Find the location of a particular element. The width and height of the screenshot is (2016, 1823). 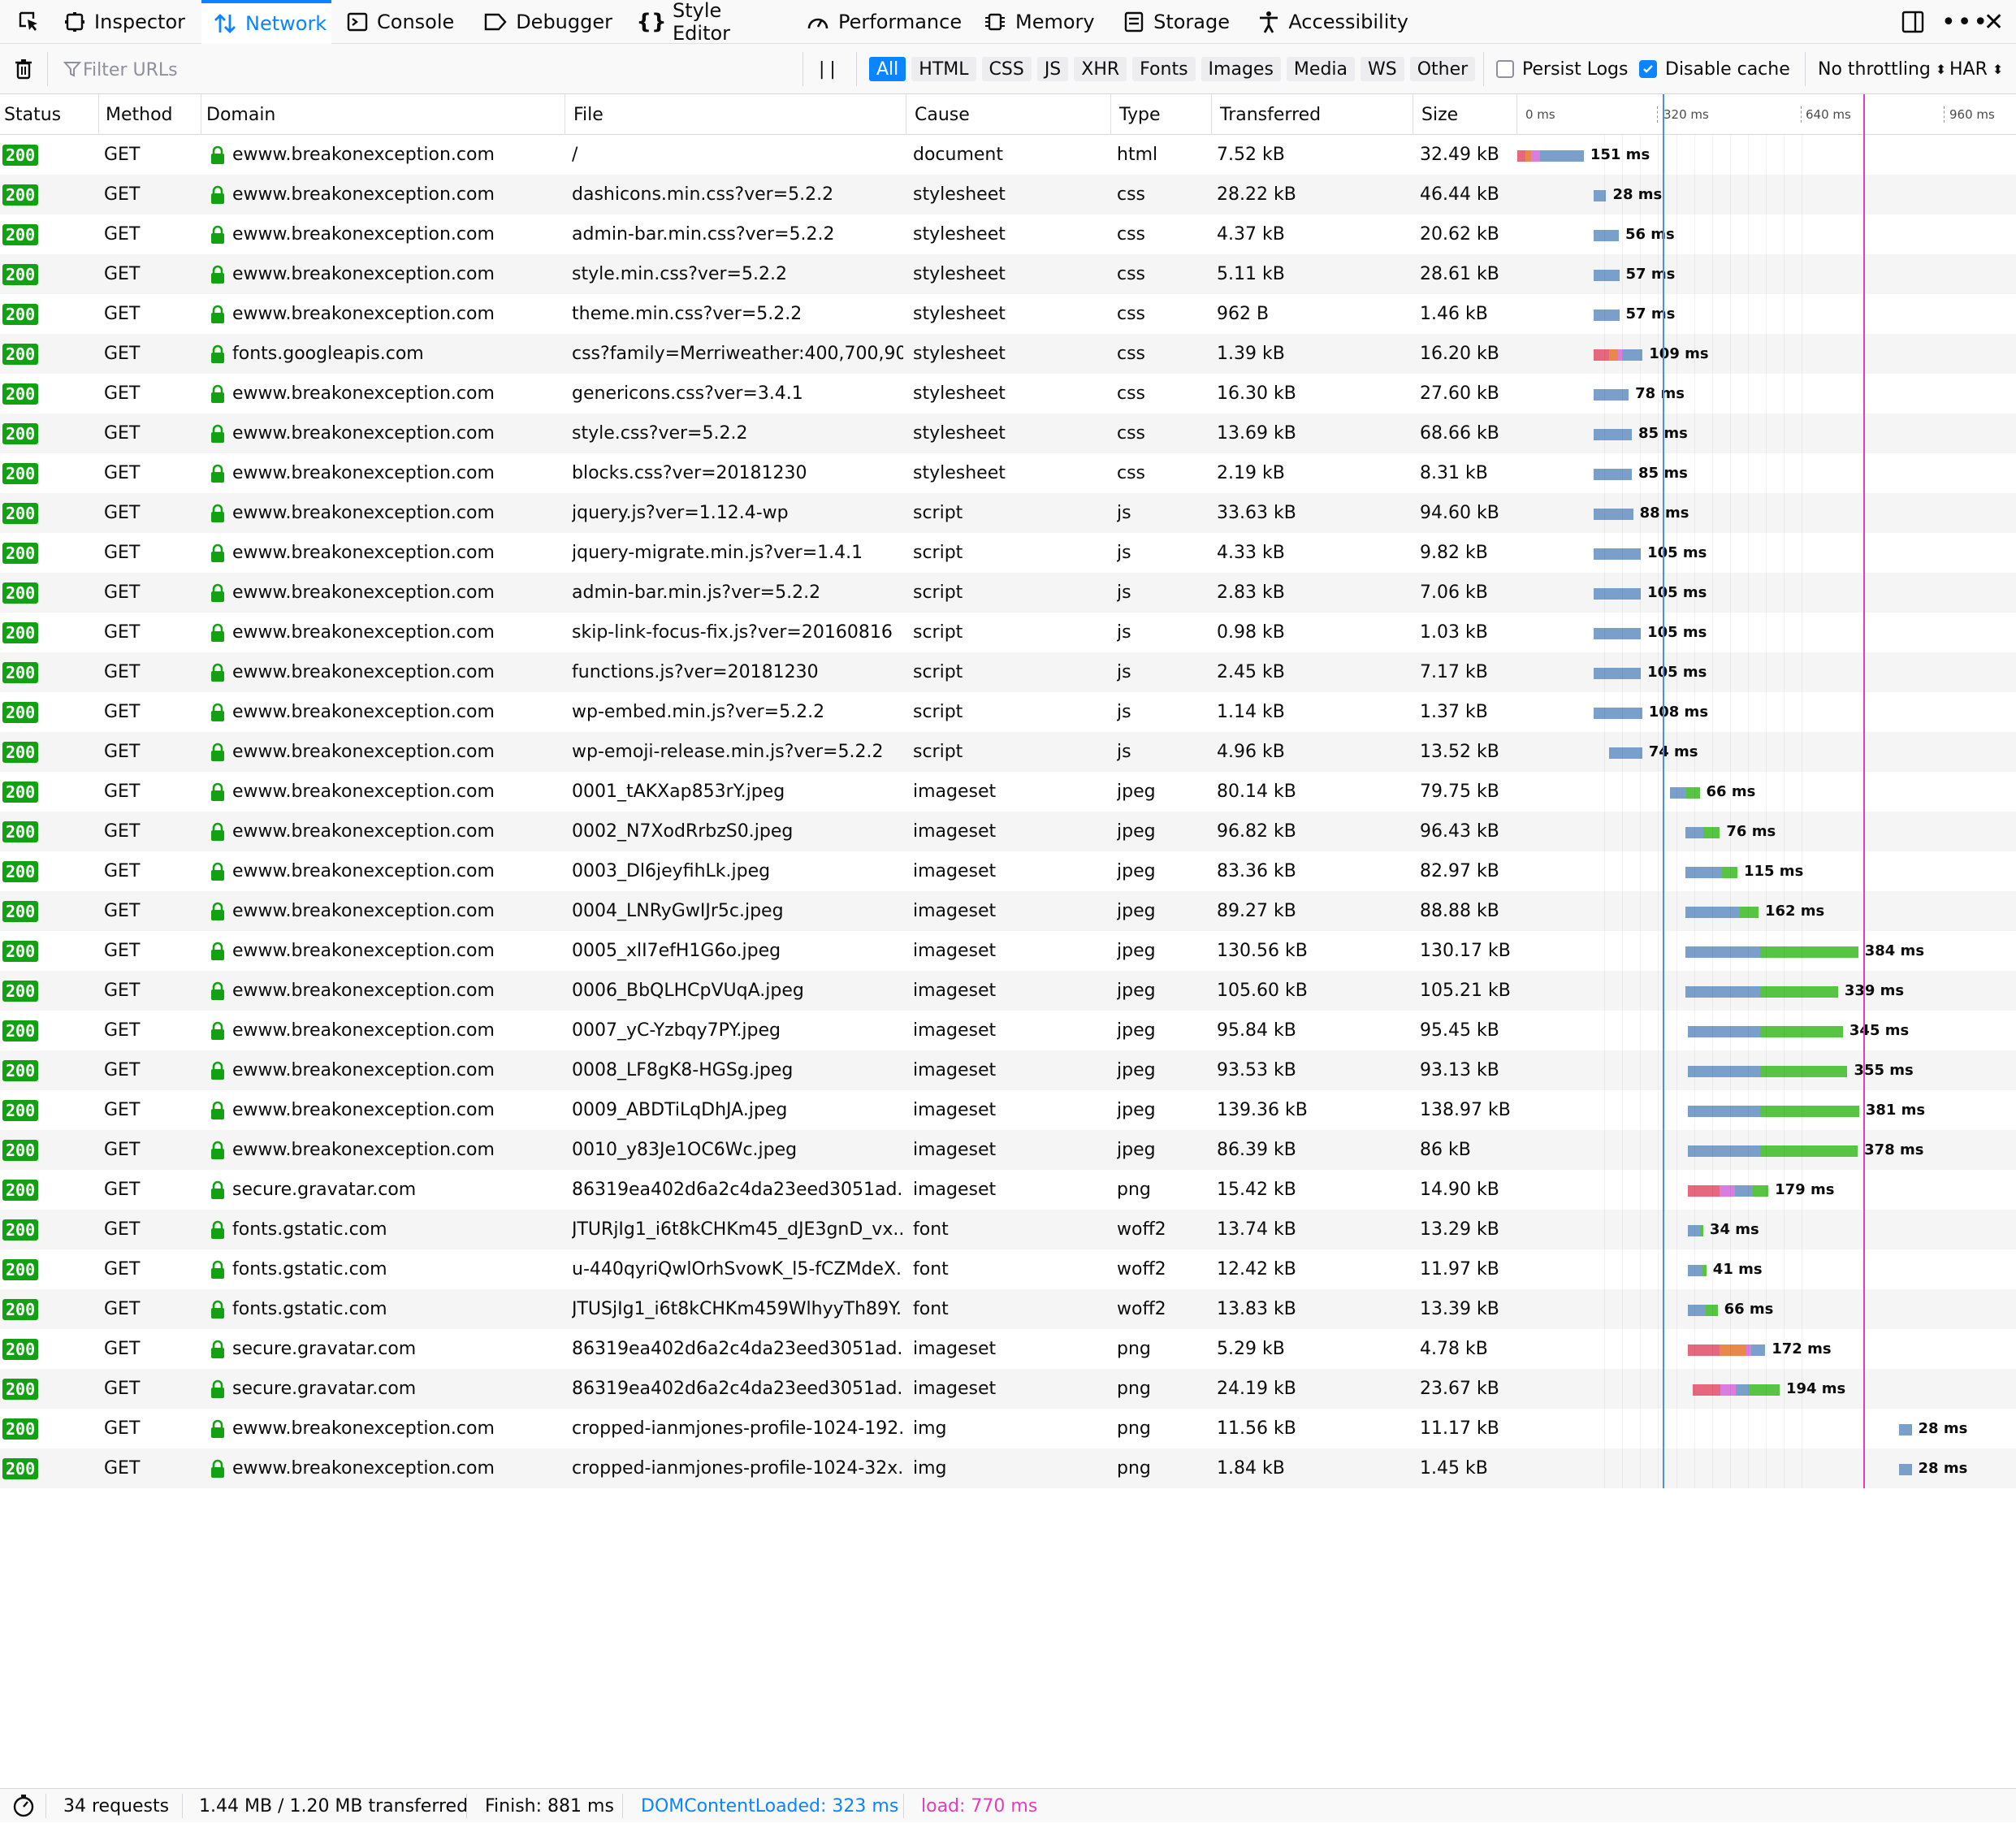

tab-memory: Memory is located at coordinates (1038, 22).